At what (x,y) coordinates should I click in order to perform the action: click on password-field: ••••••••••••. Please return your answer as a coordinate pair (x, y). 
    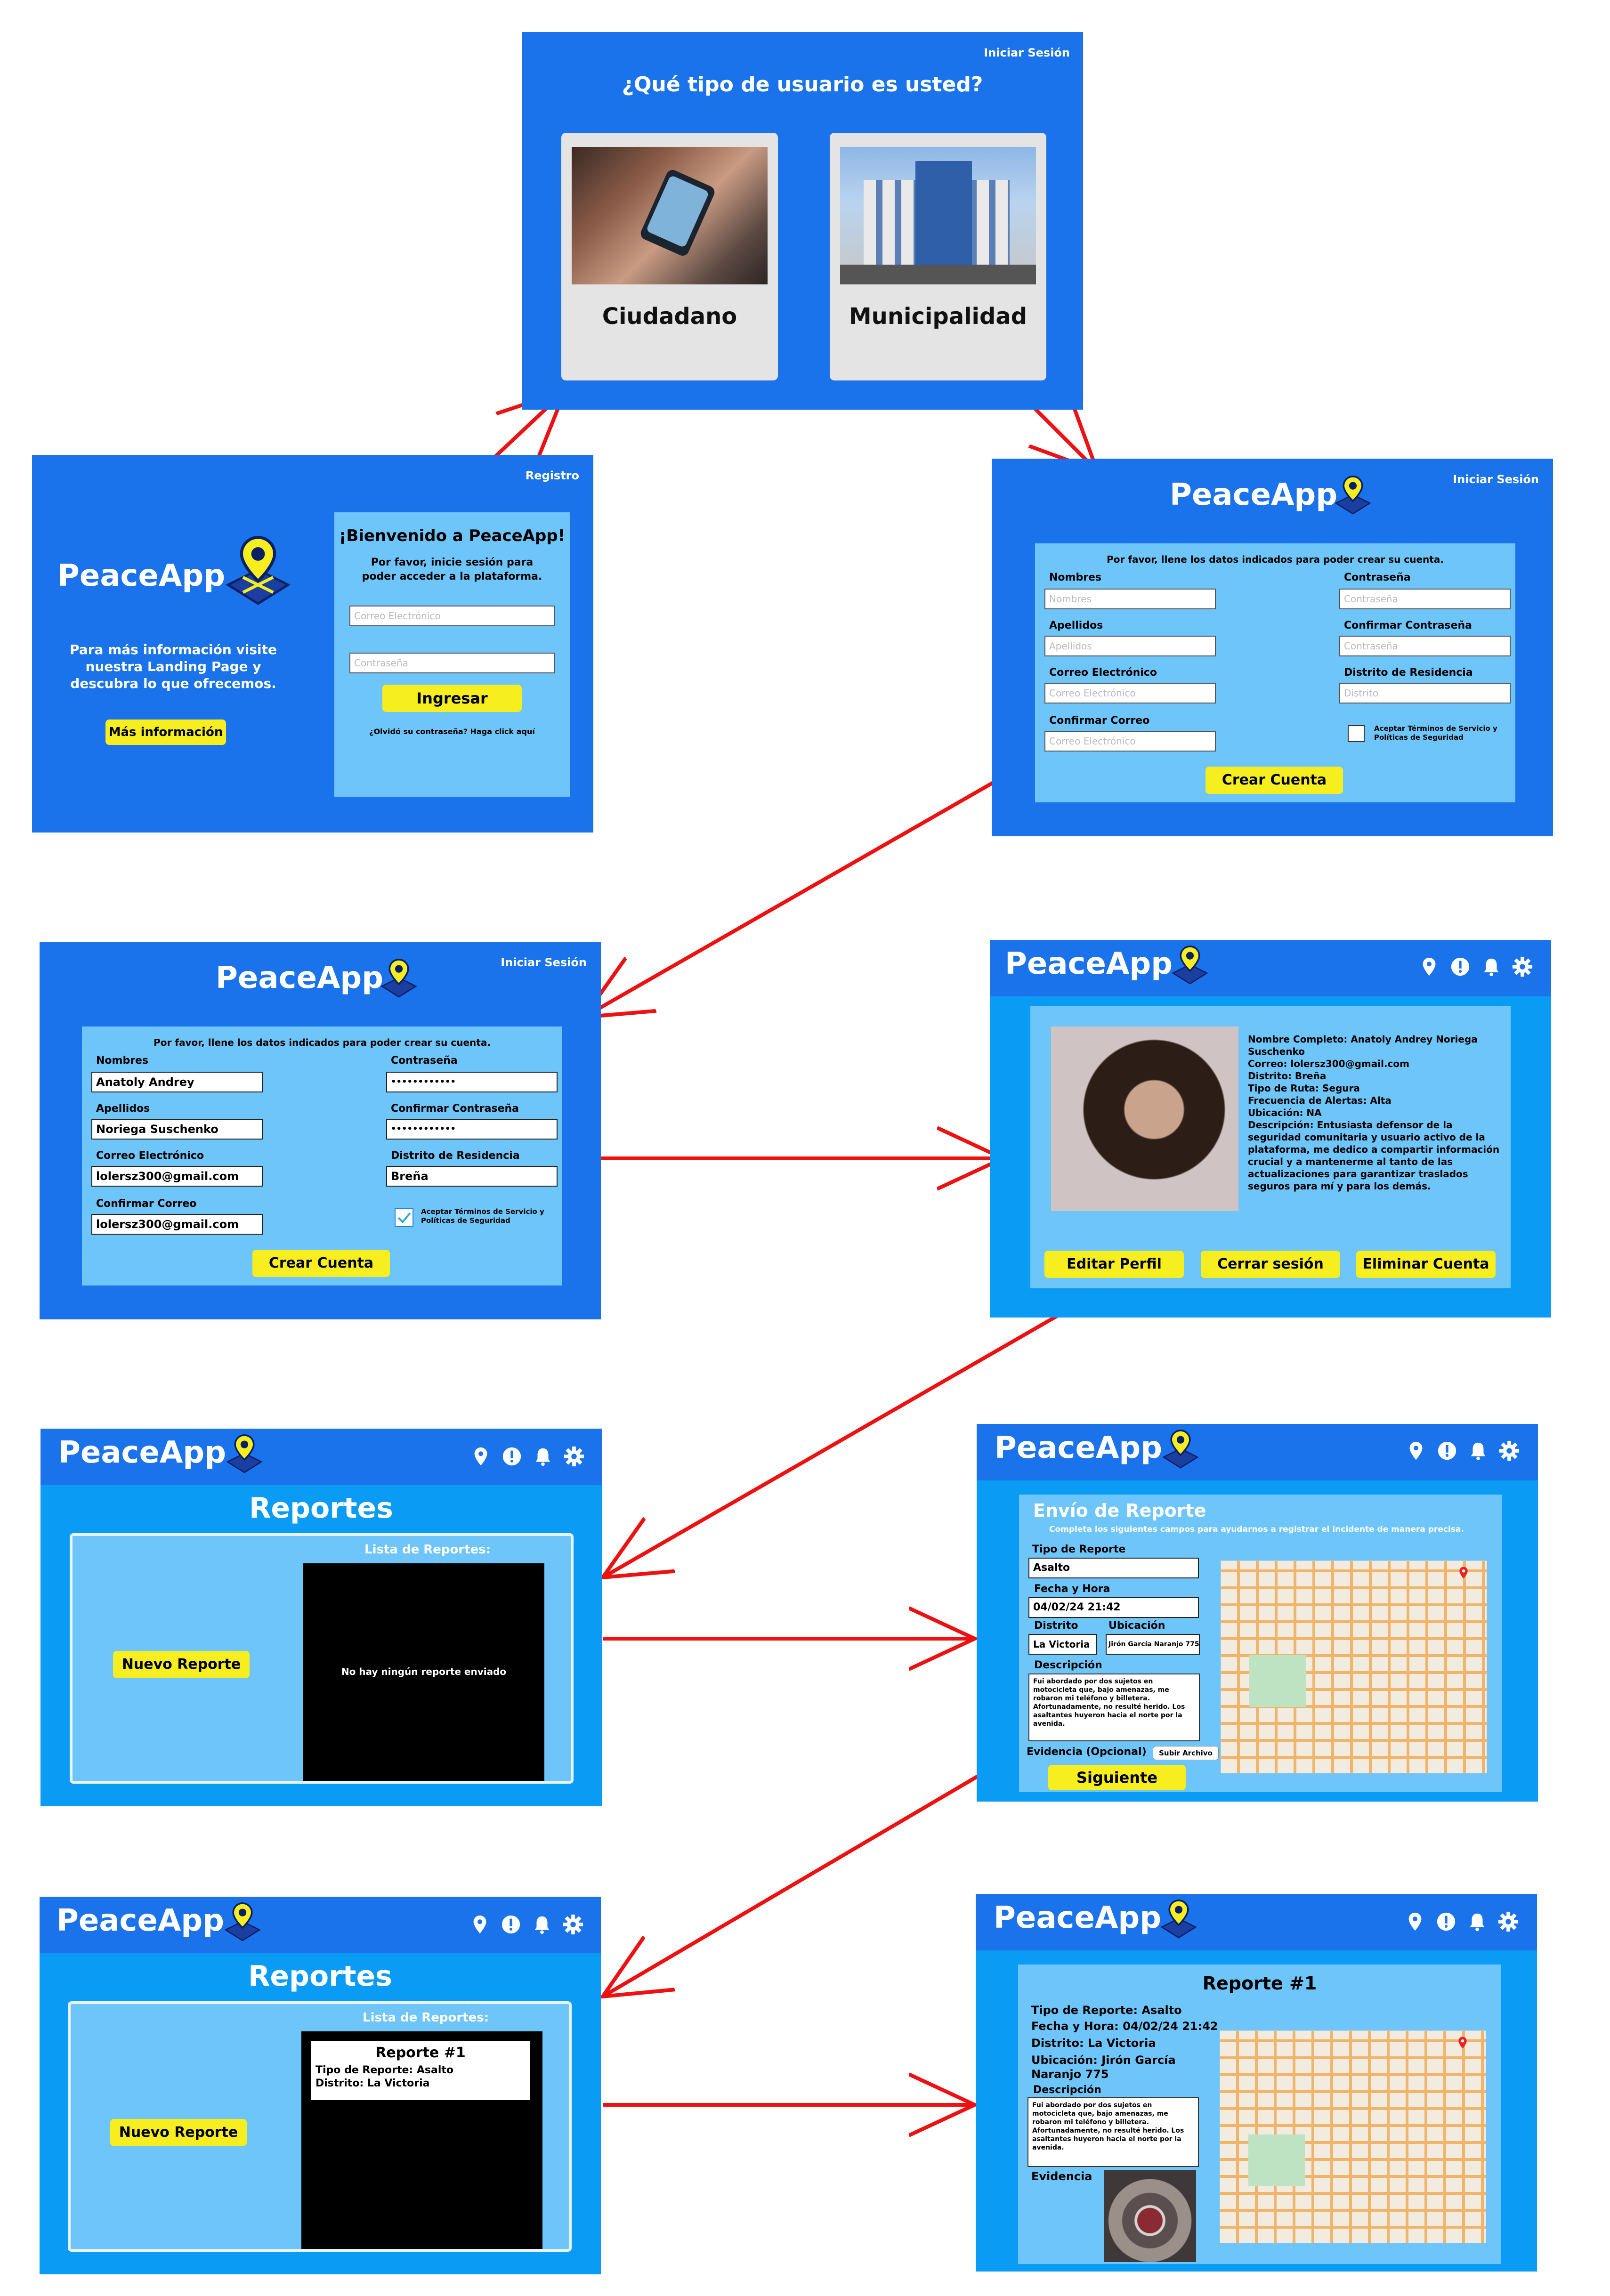
    Looking at the image, I should click on (472, 1082).